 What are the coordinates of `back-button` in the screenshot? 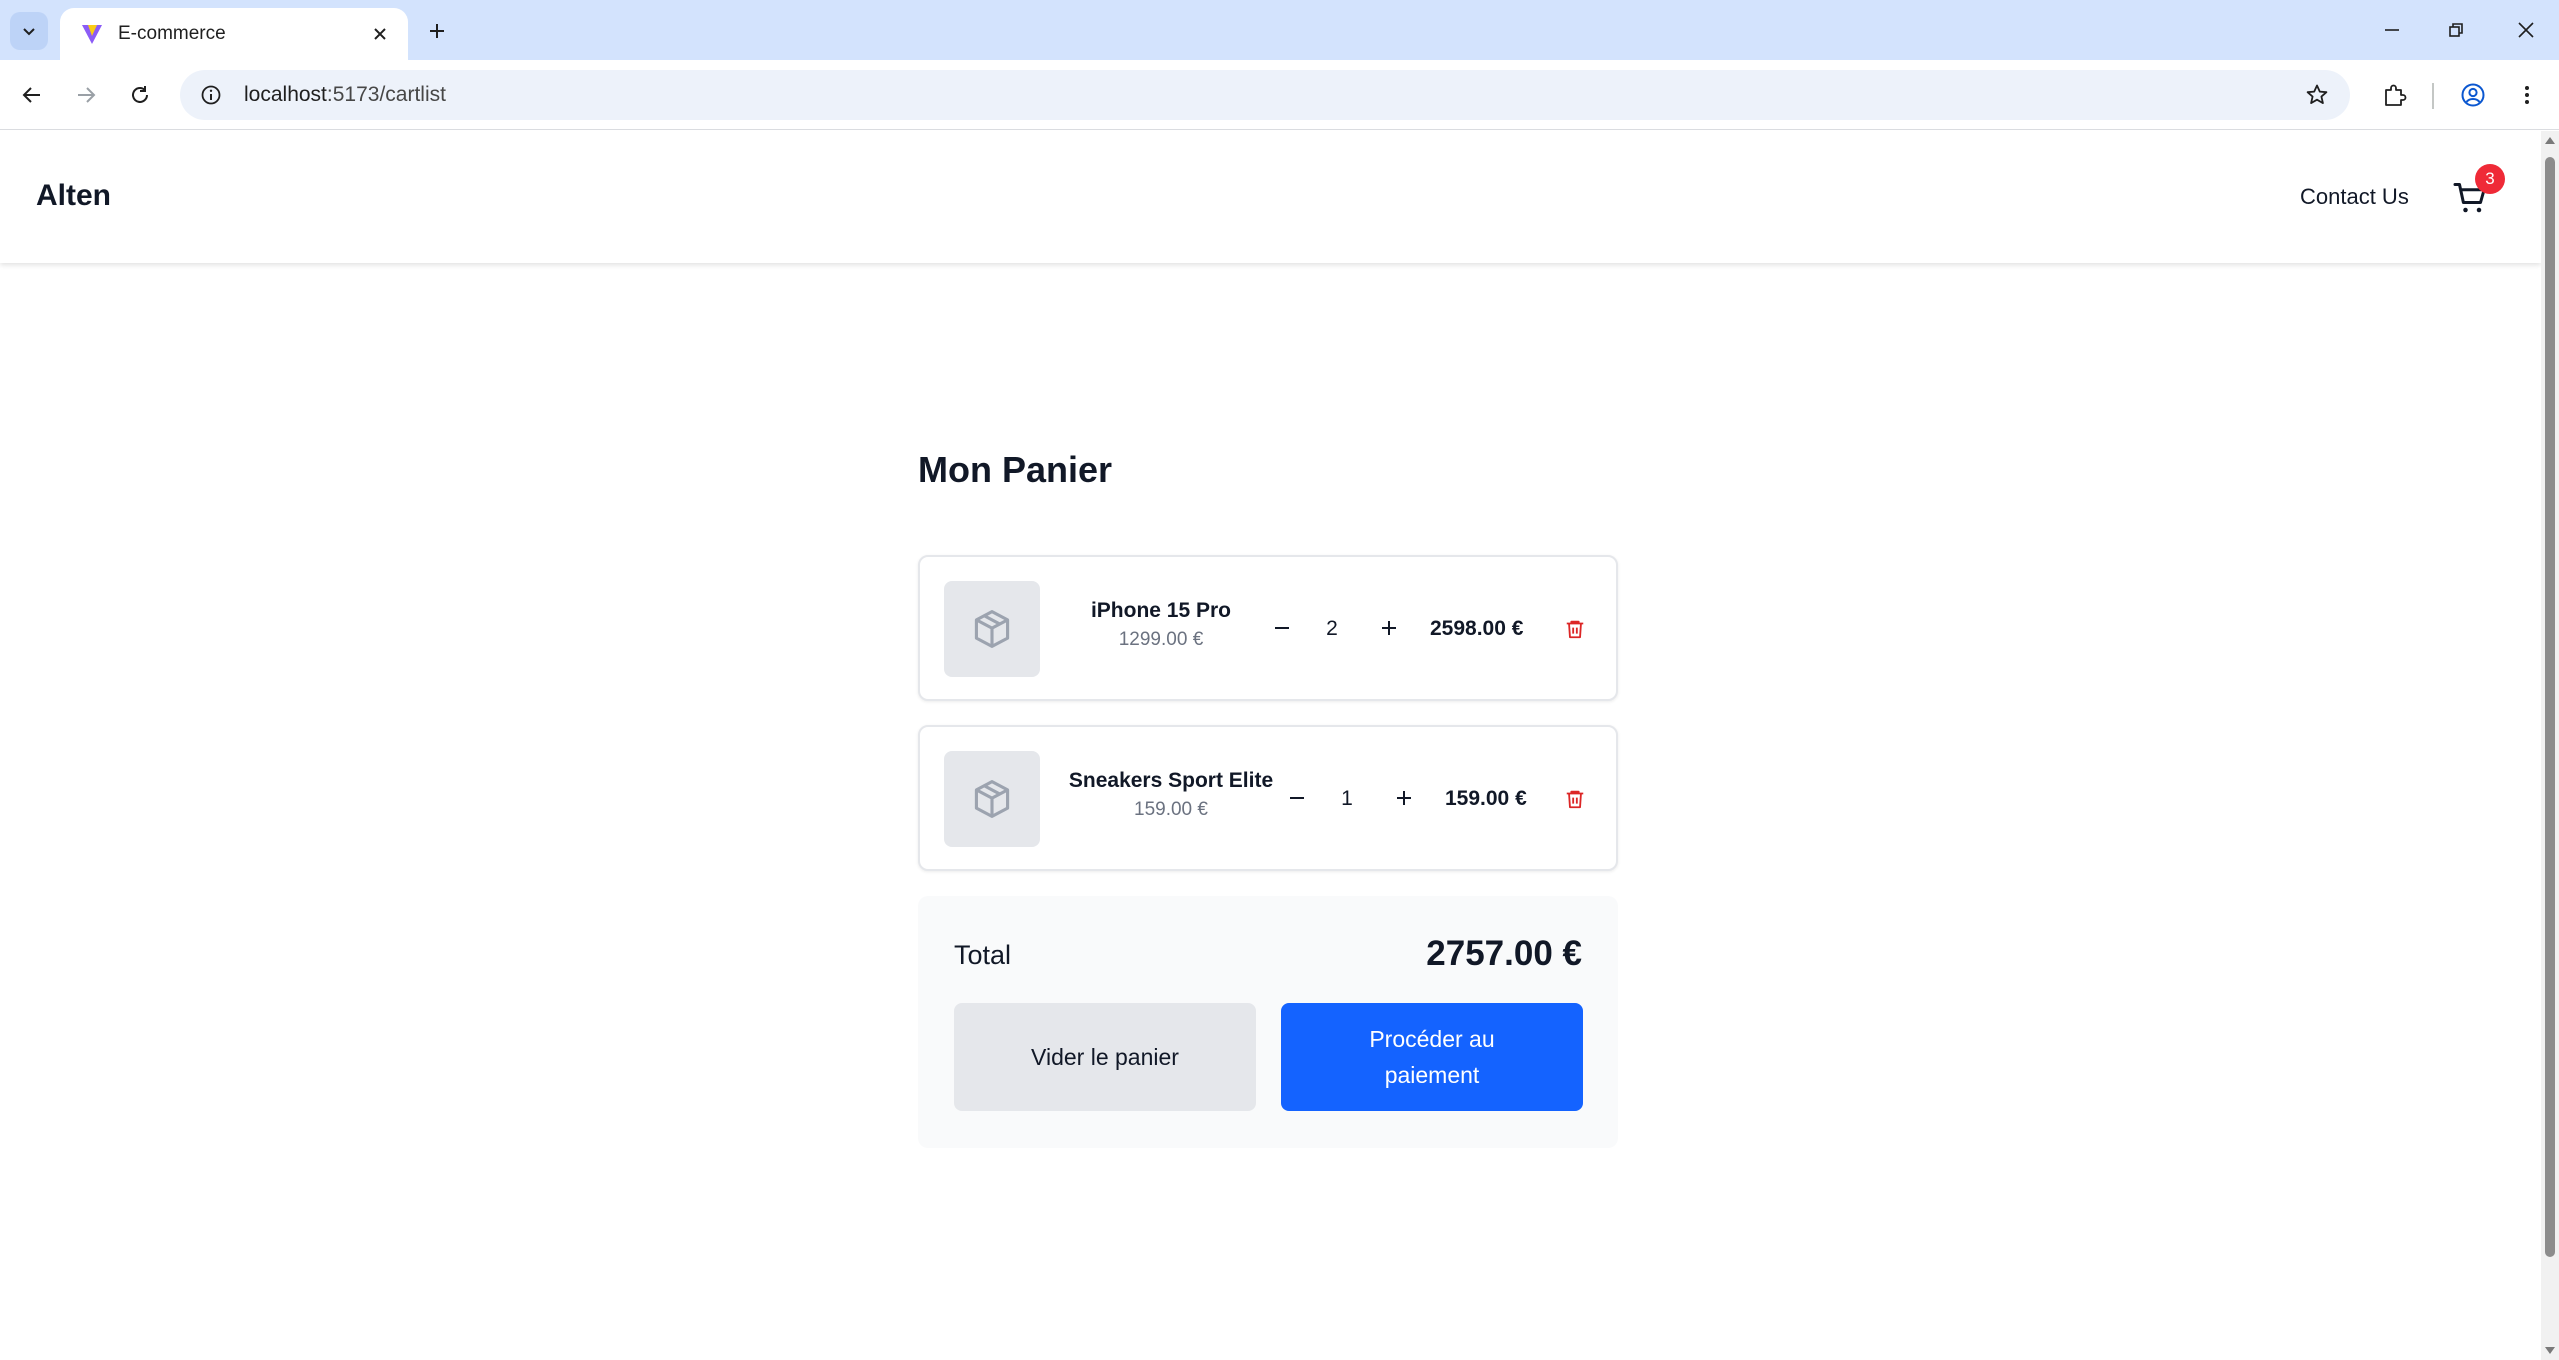 It's located at (32, 95).